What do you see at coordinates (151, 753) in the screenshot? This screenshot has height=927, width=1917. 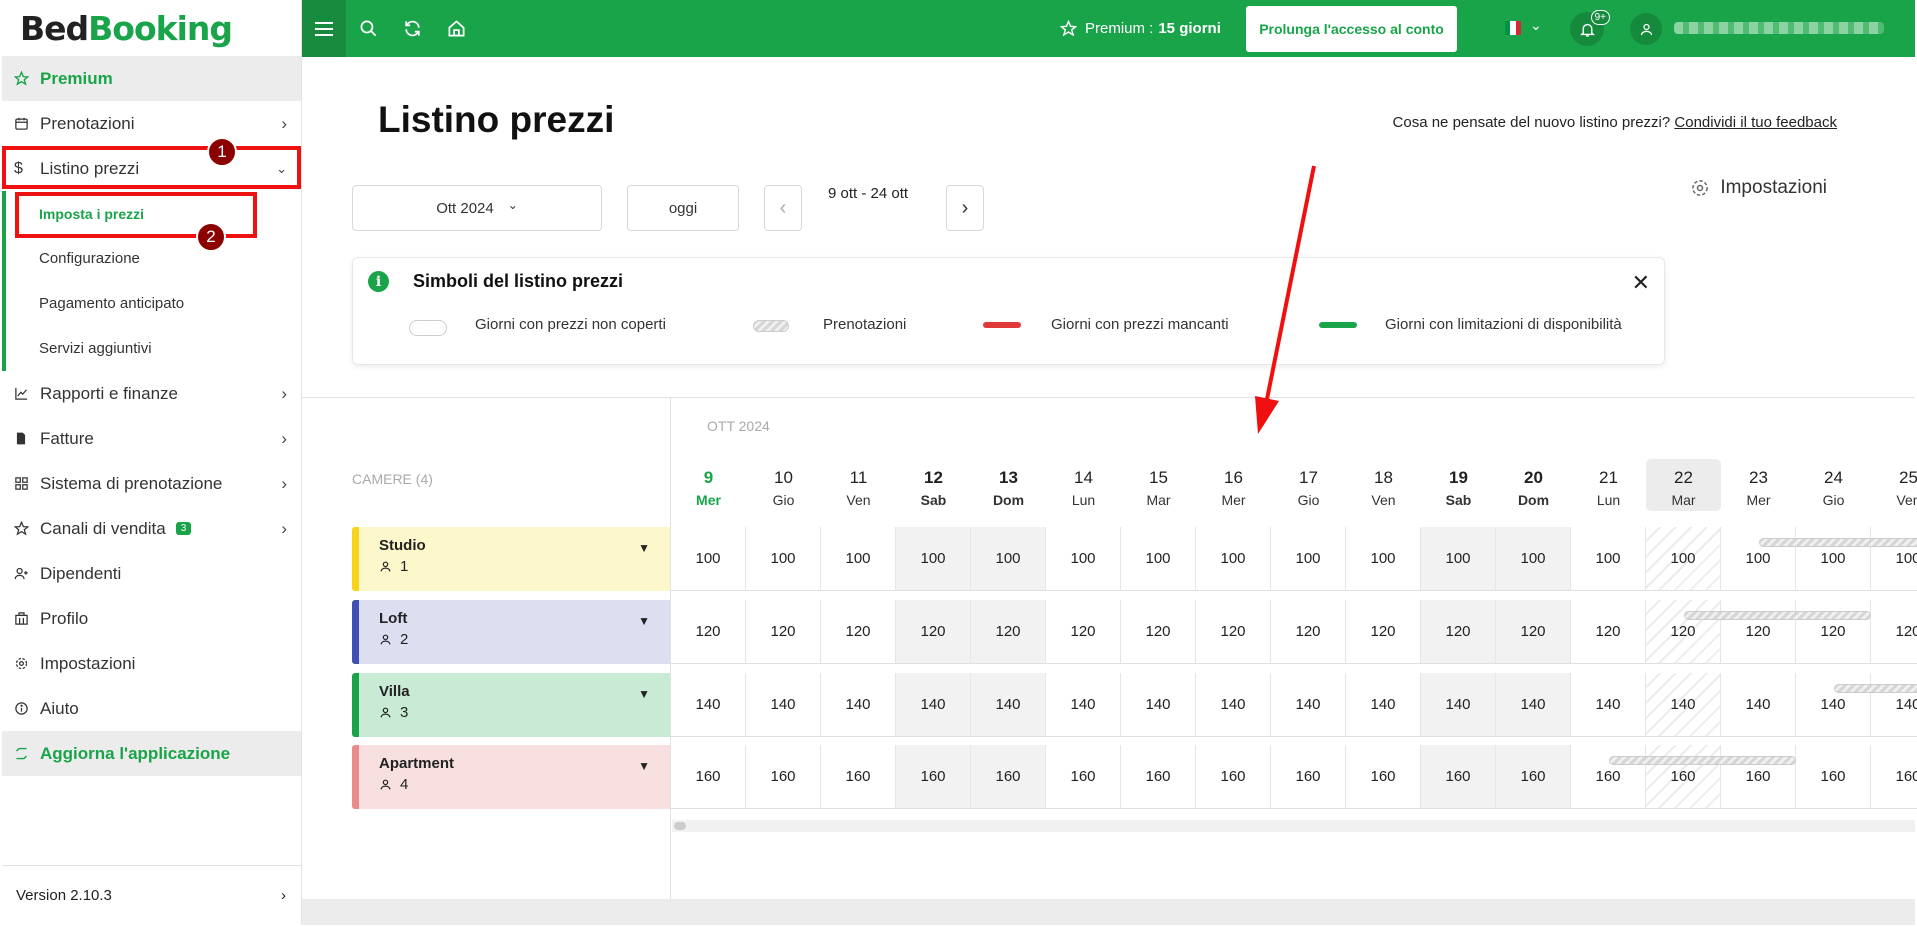 I see `sidebar-item-aggiorna: Aggiorna l'applicazione` at bounding box center [151, 753].